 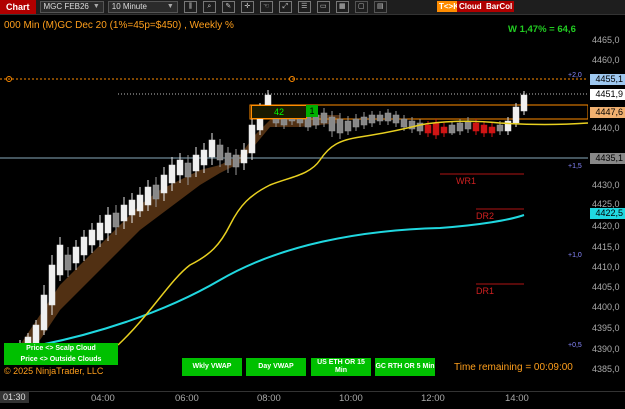 I want to click on time-tick: 12:00, so click(x=433, y=398).